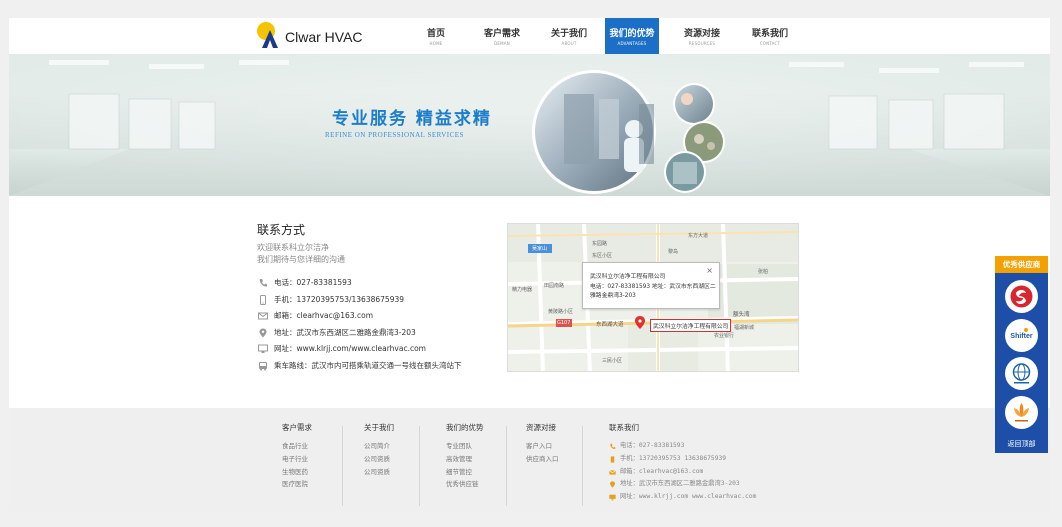  Describe the element at coordinates (628, 277) in the screenshot. I see `popup-title: 武汉科立尔洁净工程有限公司` at that location.